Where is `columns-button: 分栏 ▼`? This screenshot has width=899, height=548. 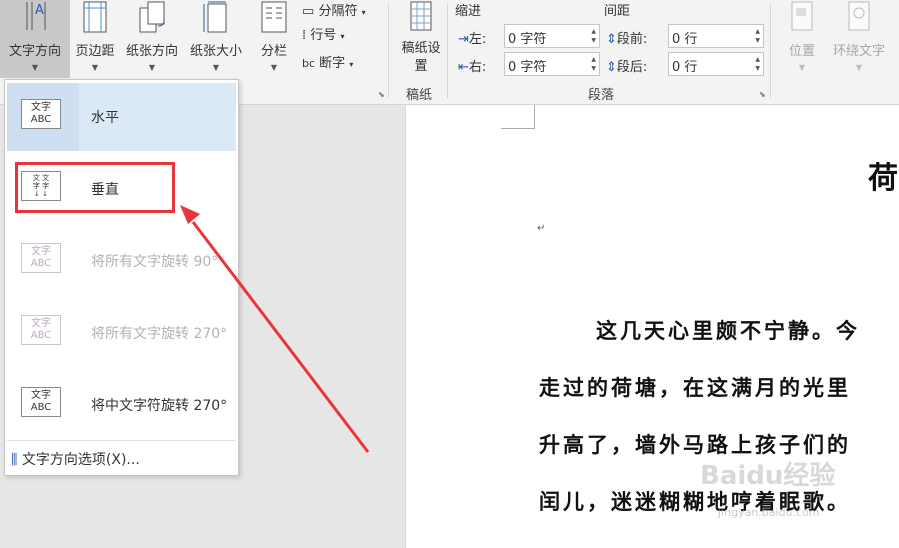 columns-button: 分栏 ▼ is located at coordinates (274, 39).